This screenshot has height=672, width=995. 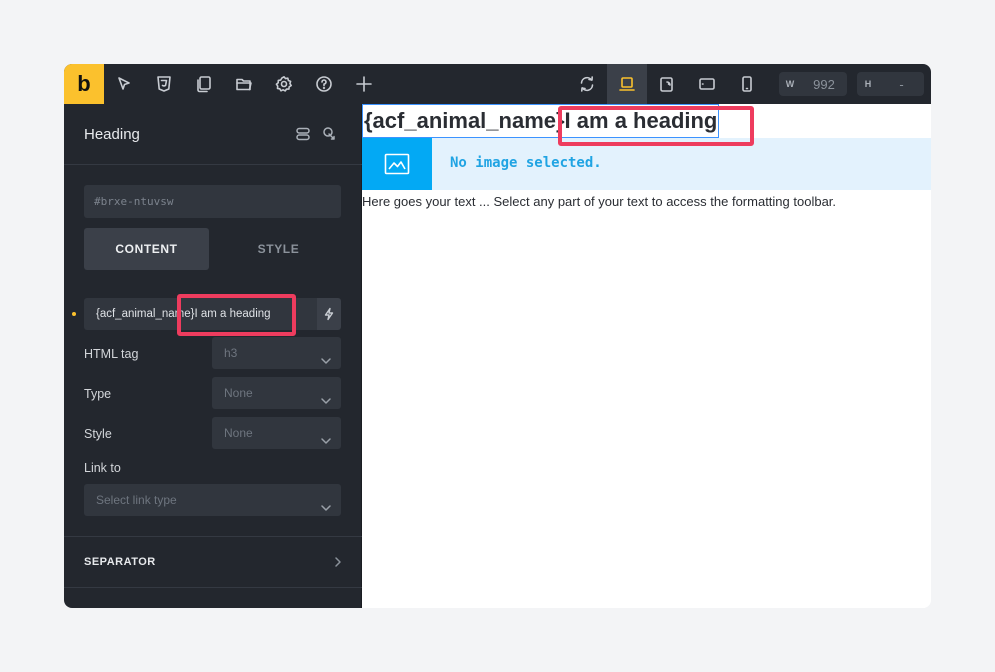 What do you see at coordinates (303, 134) in the screenshot?
I see `structure-toggle-icon` at bounding box center [303, 134].